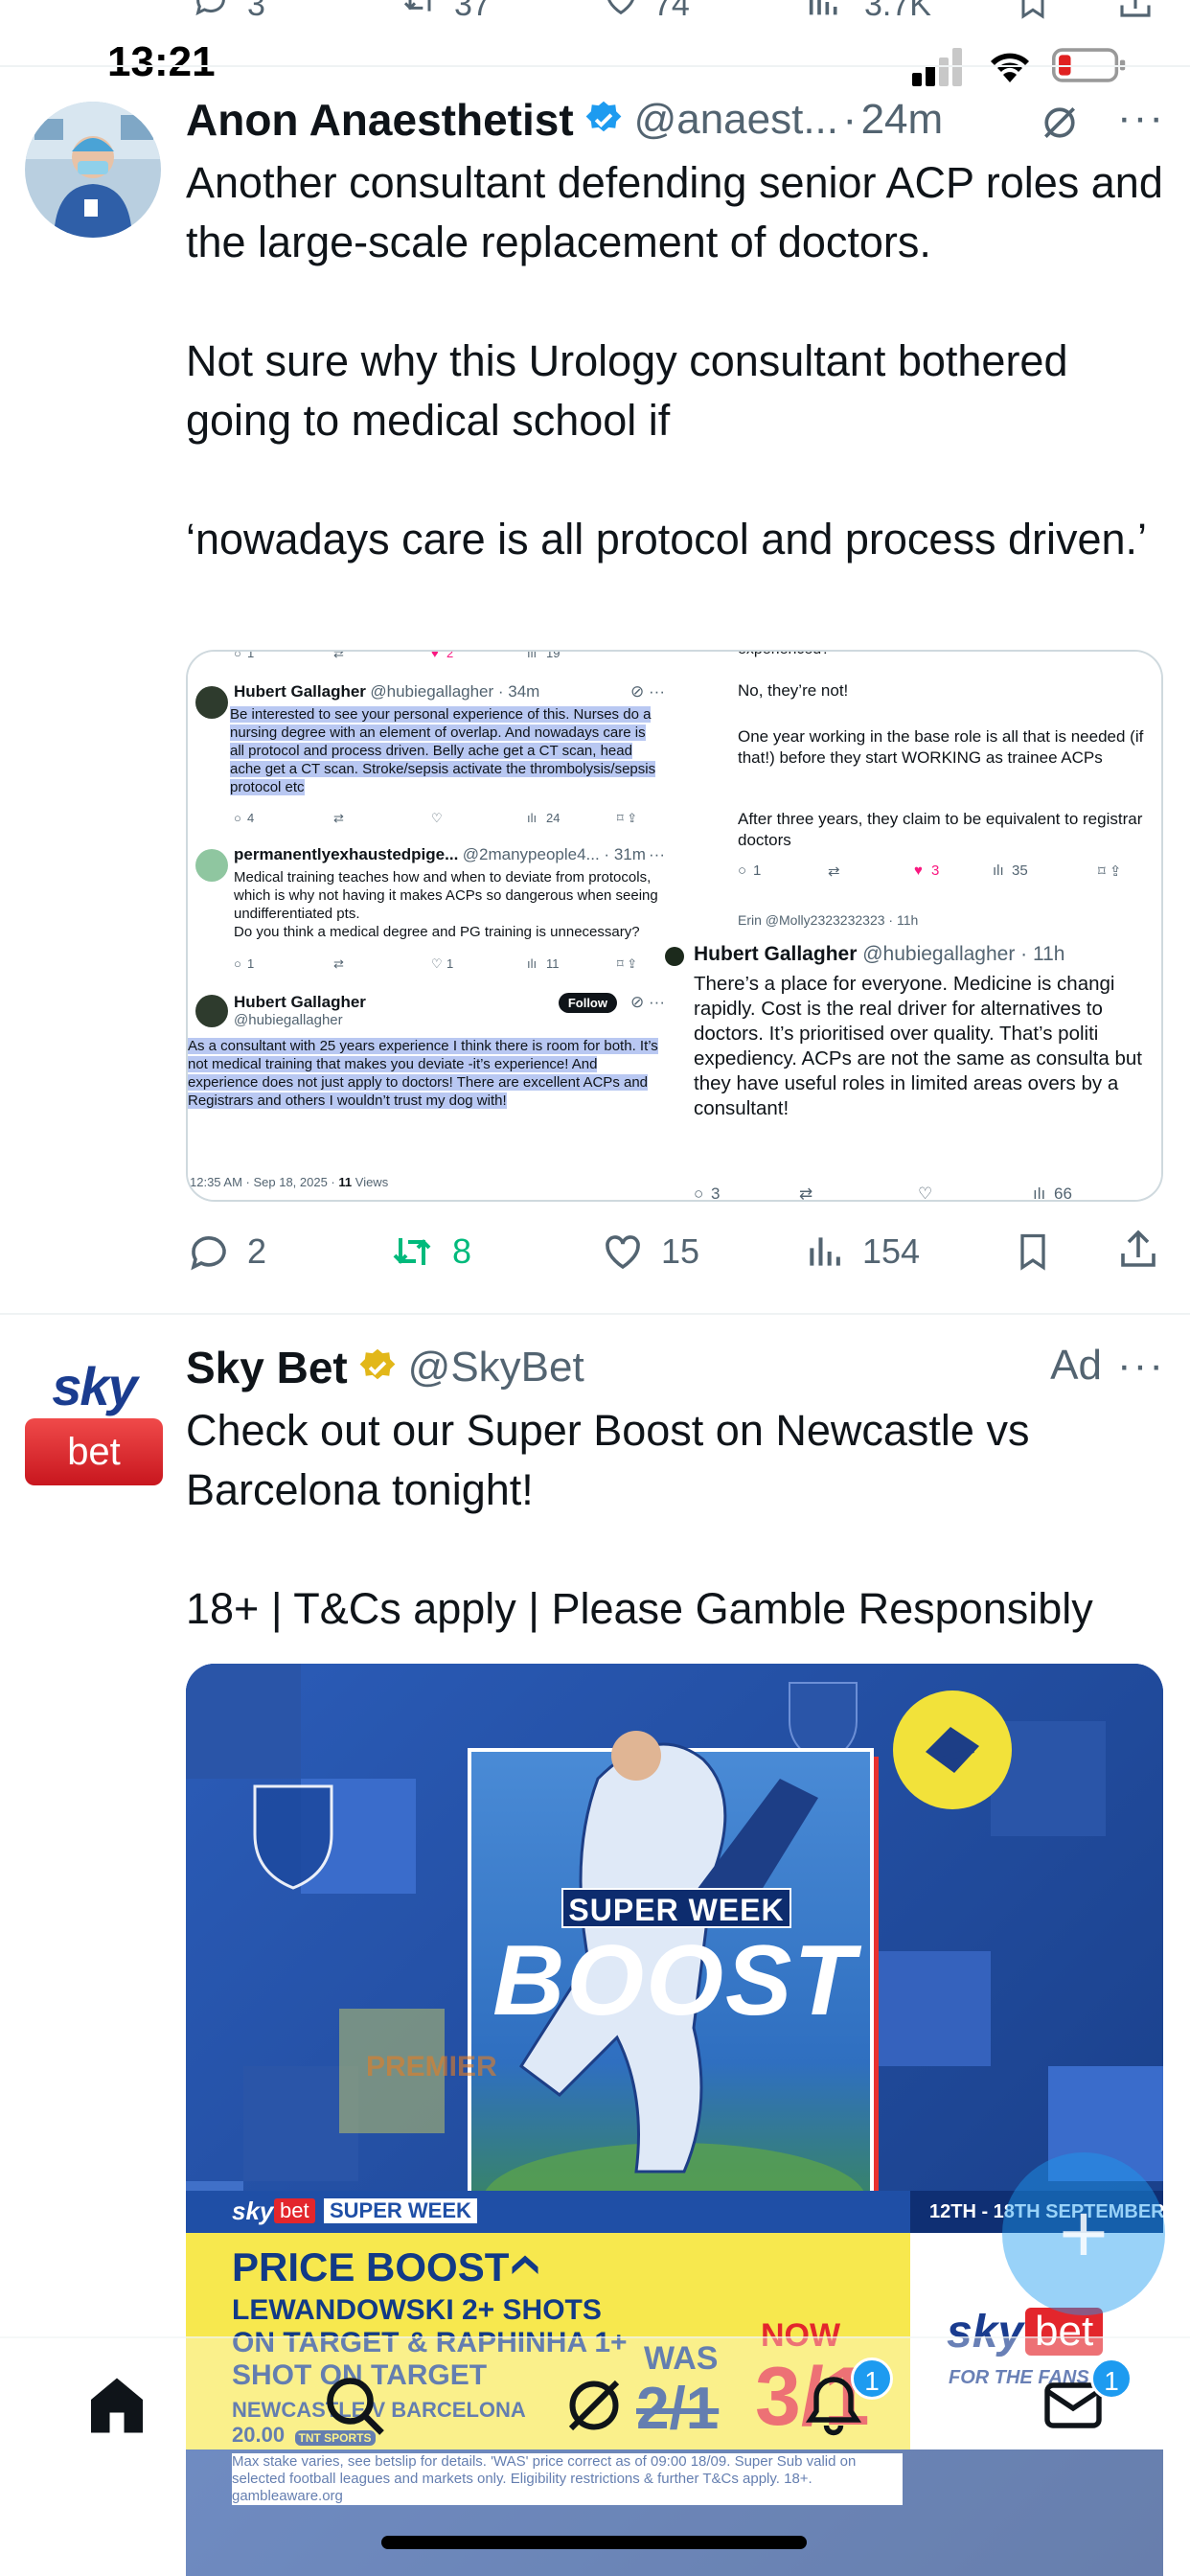  What do you see at coordinates (251, 655) in the screenshot?
I see `embed-top-replies: 1` at bounding box center [251, 655].